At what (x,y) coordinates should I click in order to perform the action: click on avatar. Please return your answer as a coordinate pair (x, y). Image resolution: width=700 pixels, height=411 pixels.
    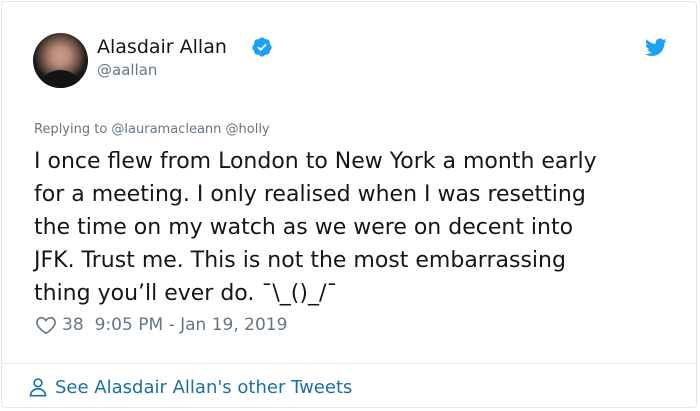
    Looking at the image, I should click on (60, 60).